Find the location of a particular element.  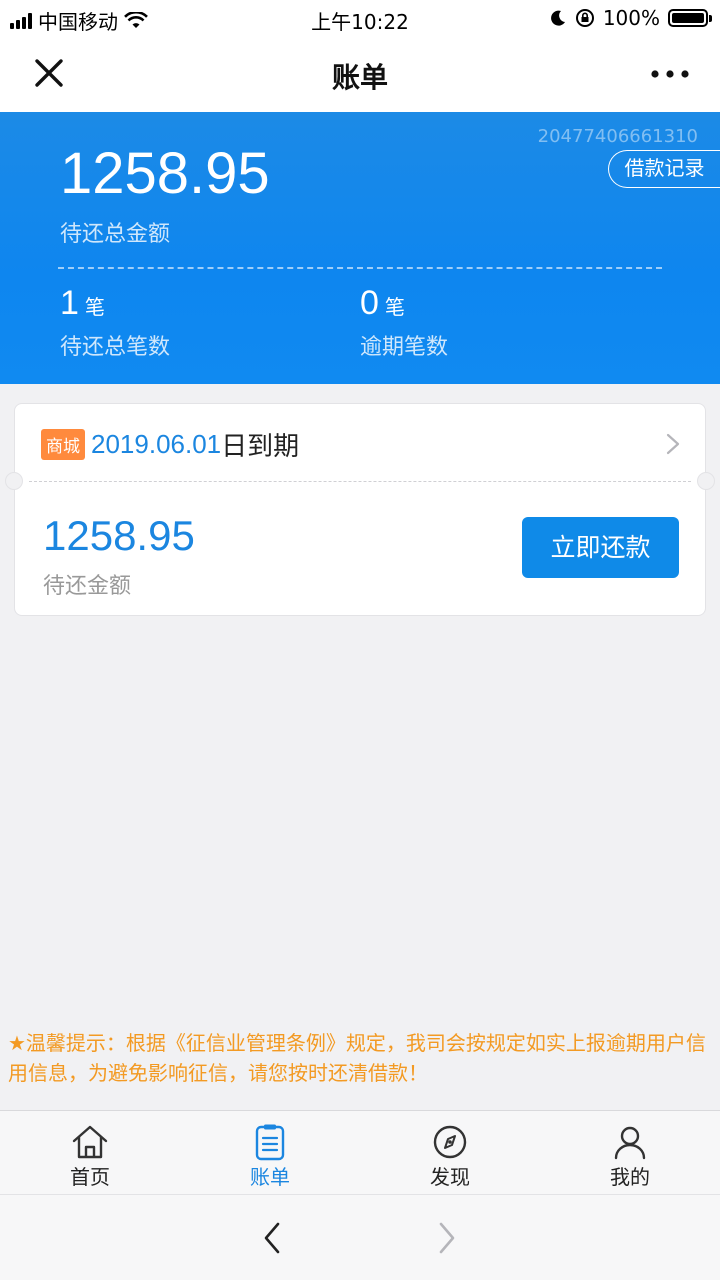

battery-percent: 100% is located at coordinates (631, 18).